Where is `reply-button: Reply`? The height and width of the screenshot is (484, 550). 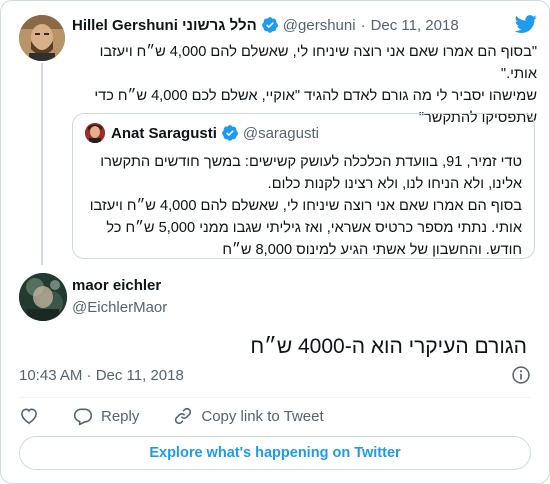 reply-button: Reply is located at coordinates (106, 416).